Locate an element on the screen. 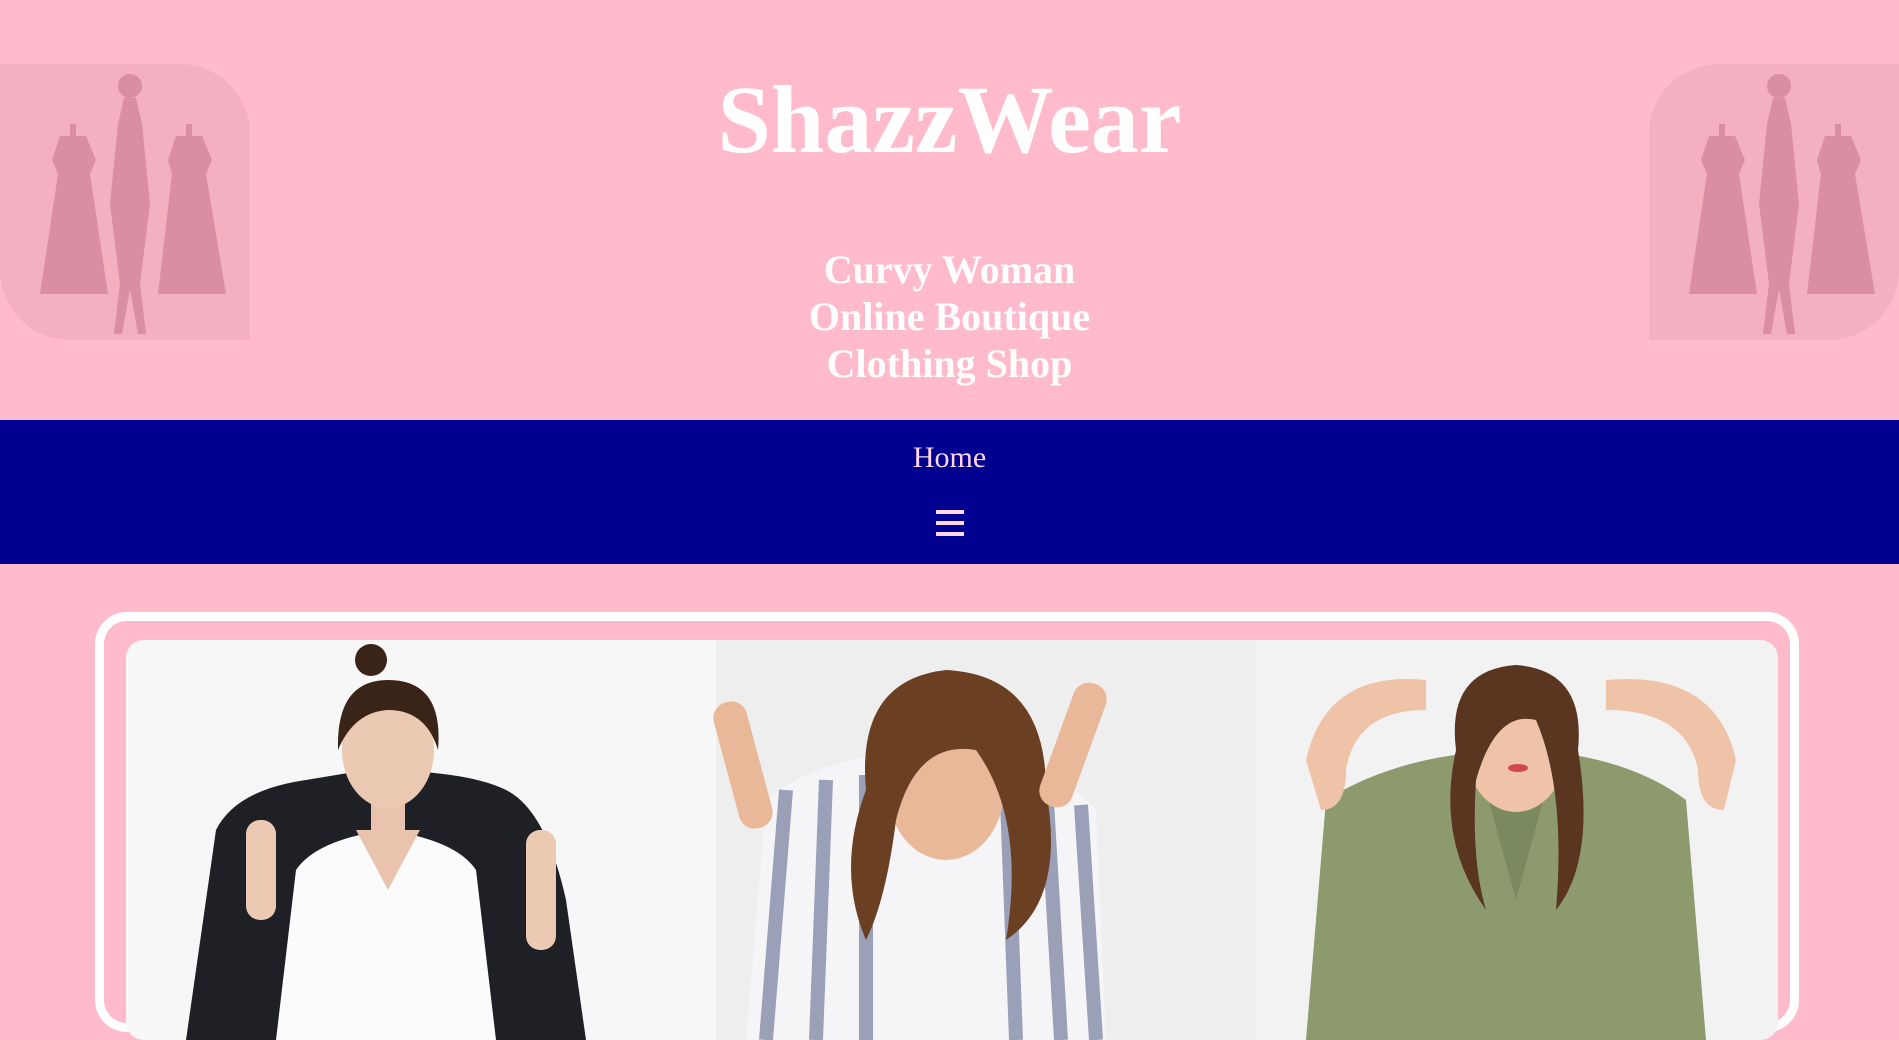 This screenshot has width=1899, height=1040. hamburger-menu-icon is located at coordinates (950, 523).